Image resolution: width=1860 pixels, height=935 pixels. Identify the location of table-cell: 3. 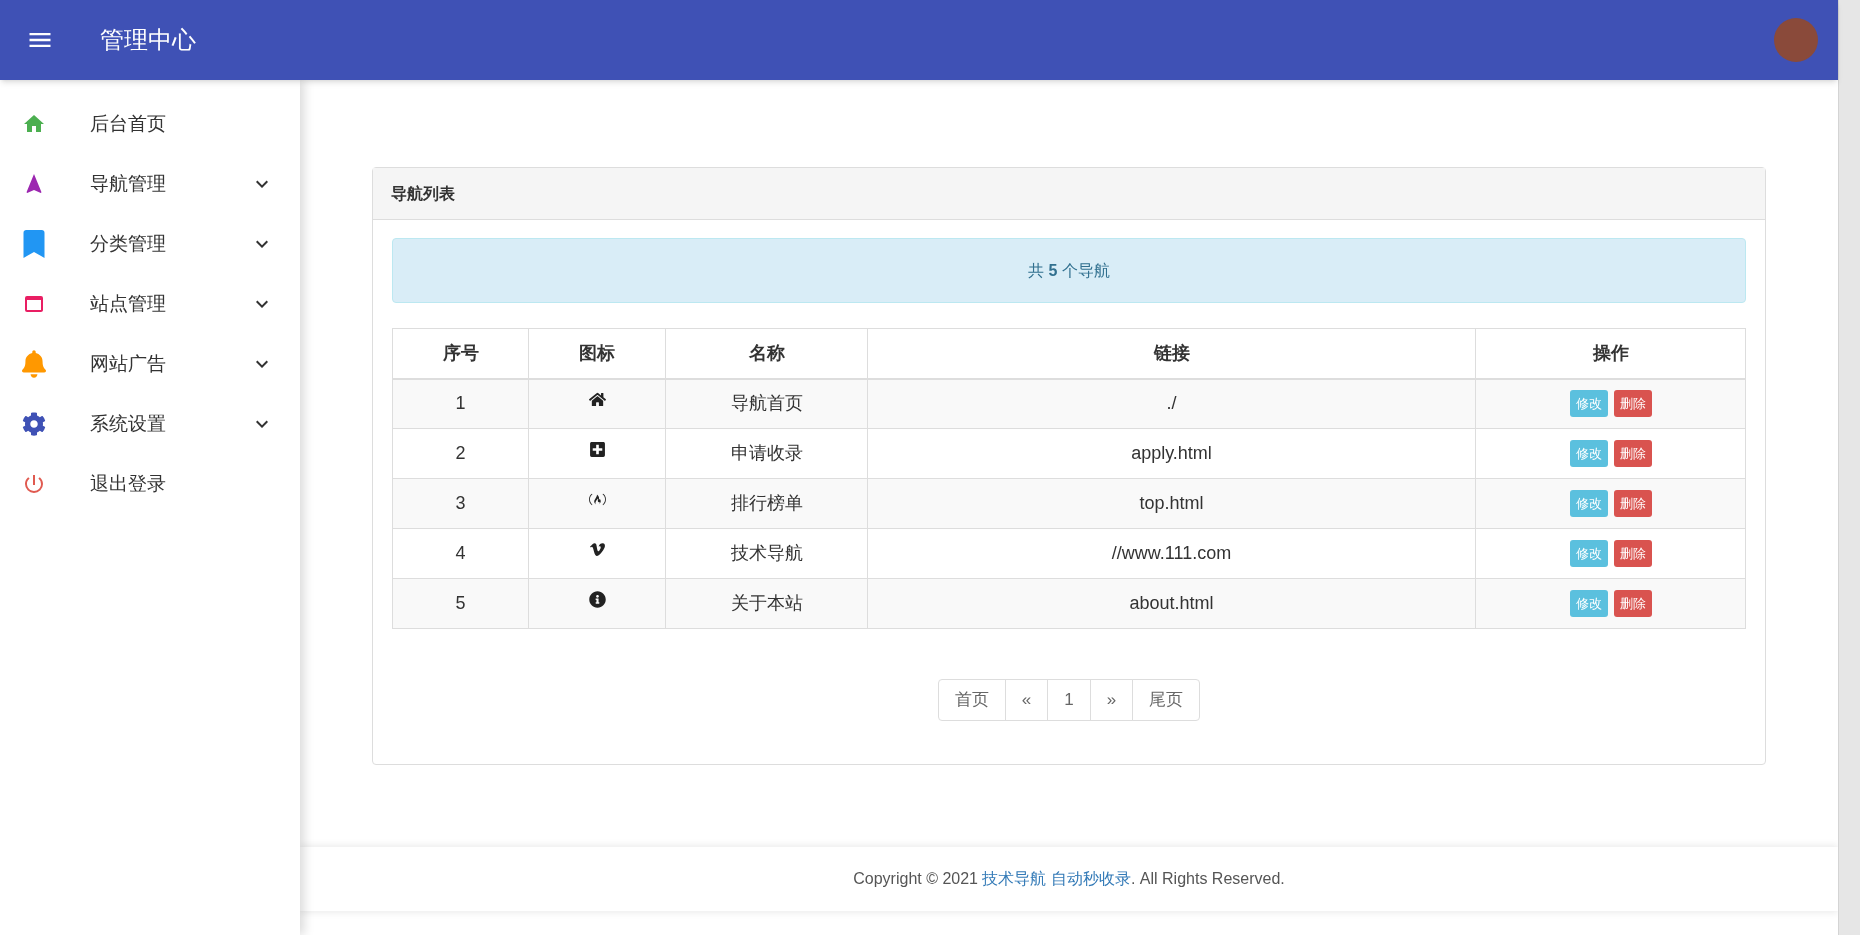
(460, 503).